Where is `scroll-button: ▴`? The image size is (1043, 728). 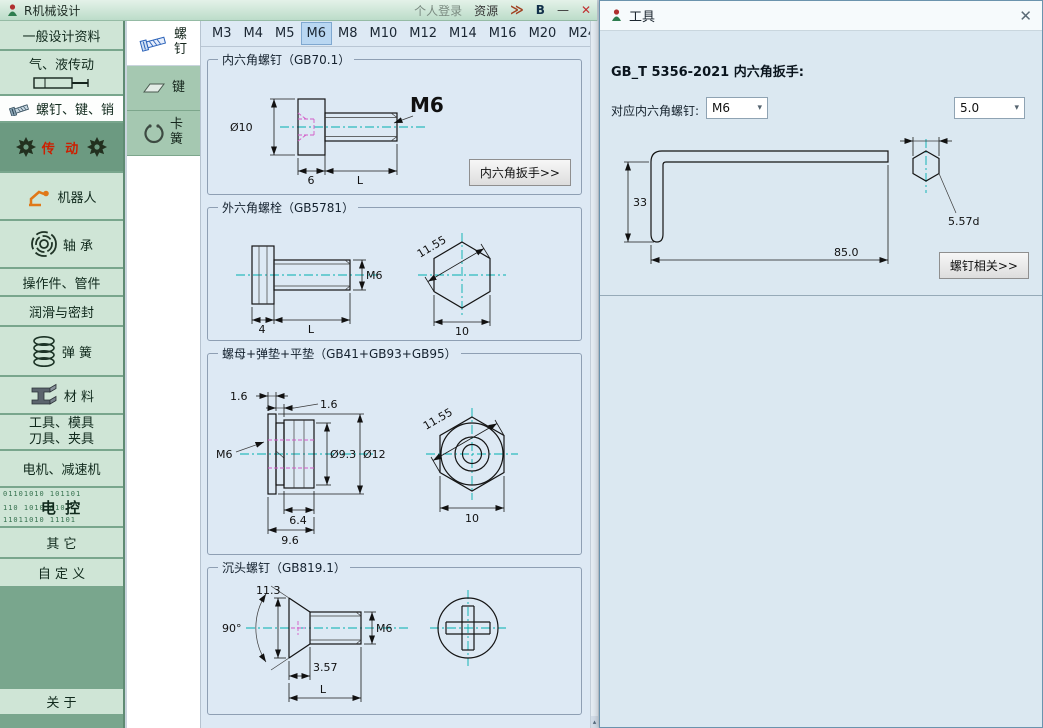 scroll-button: ▴ is located at coordinates (594, 722).